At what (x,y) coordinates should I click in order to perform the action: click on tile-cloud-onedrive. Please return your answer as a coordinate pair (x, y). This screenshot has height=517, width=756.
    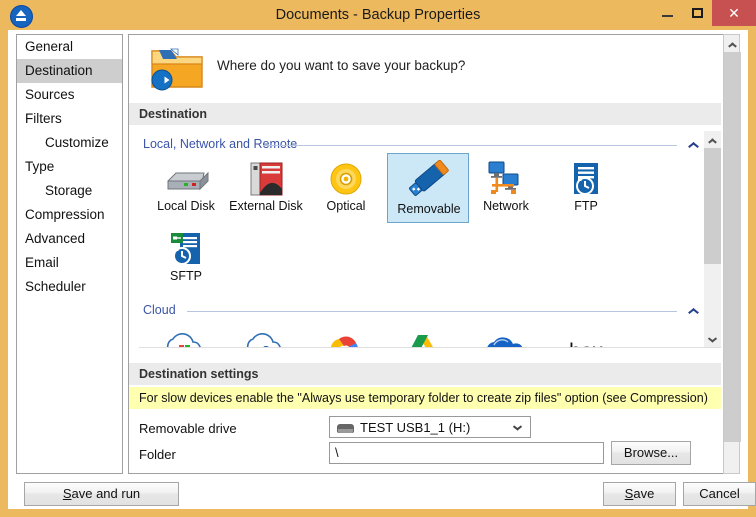
    Looking at the image, I should click on (506, 335).